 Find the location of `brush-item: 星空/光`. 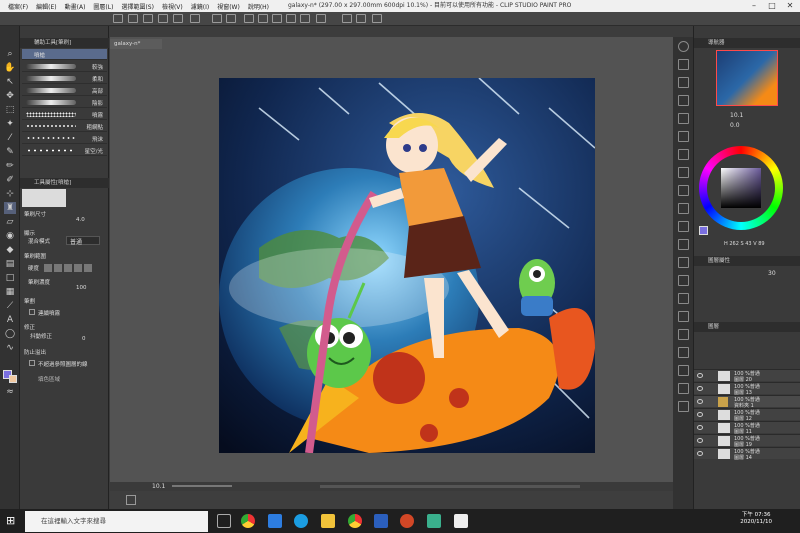

brush-item: 星空/光 is located at coordinates (64, 150).